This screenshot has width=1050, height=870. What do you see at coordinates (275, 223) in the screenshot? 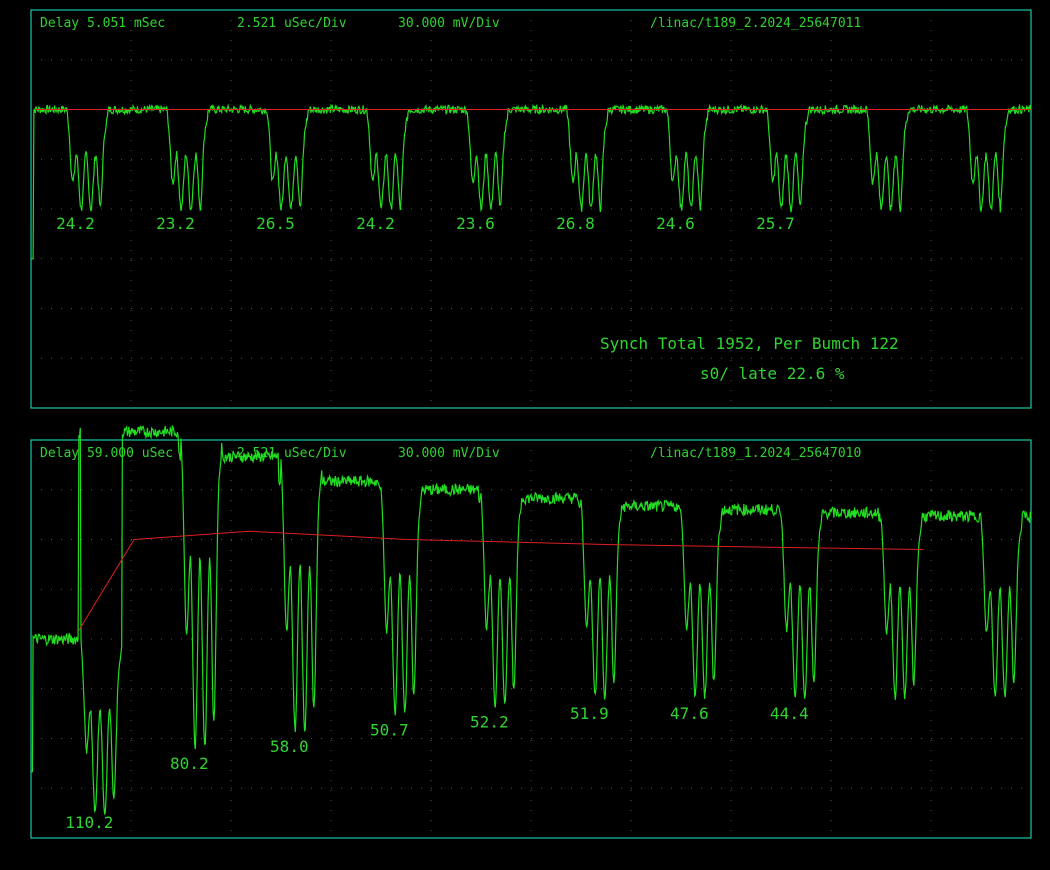
I see `bunch-label: 26.5` at bounding box center [275, 223].